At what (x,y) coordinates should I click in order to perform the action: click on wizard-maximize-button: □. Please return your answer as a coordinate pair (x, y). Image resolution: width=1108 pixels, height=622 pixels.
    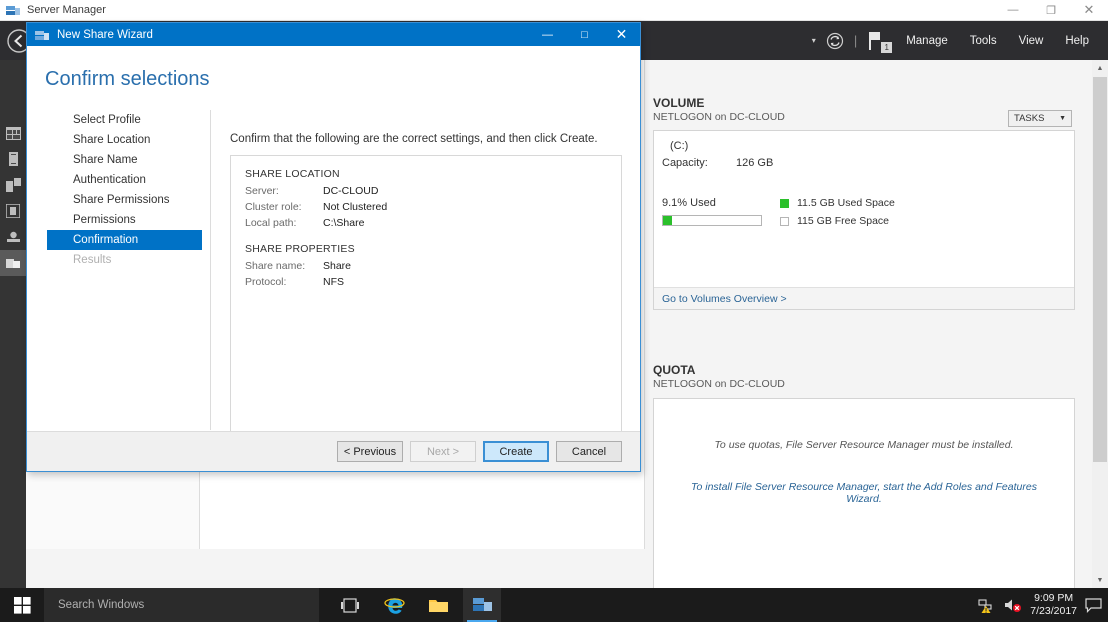
    Looking at the image, I should click on (584, 34).